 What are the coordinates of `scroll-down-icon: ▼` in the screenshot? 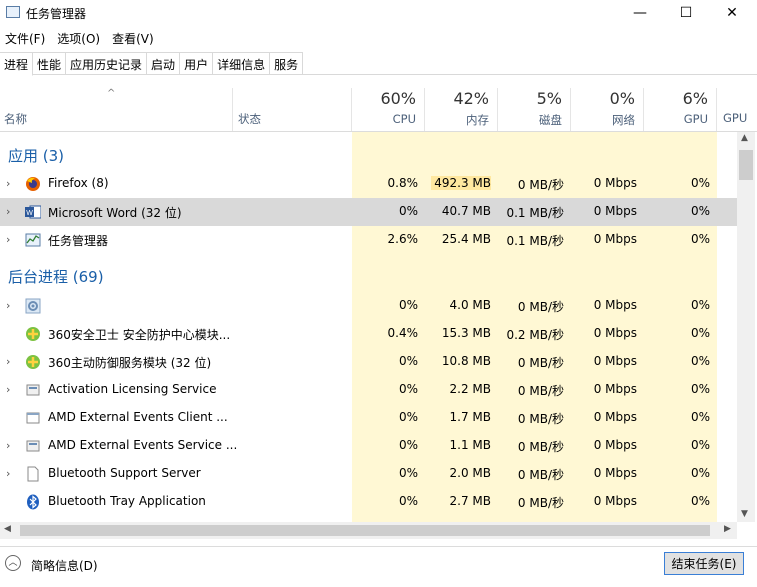 It's located at (744, 514).